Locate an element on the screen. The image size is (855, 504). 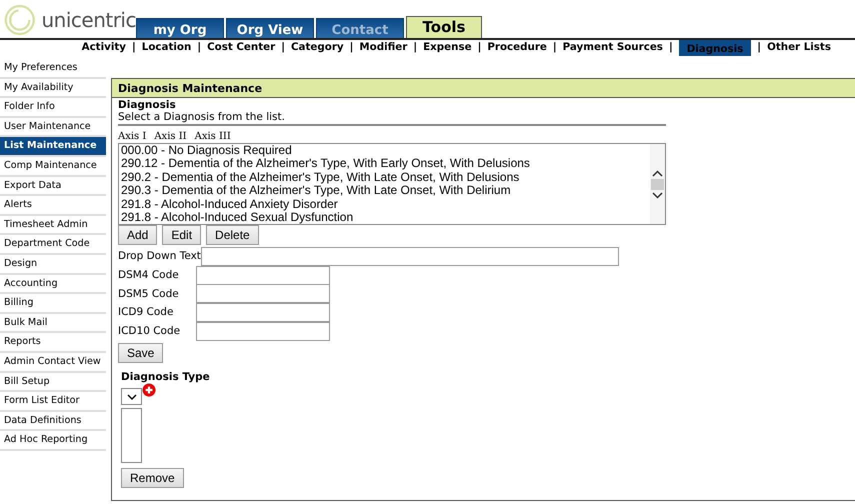
subnav-link: Other Lists is located at coordinates (799, 47).